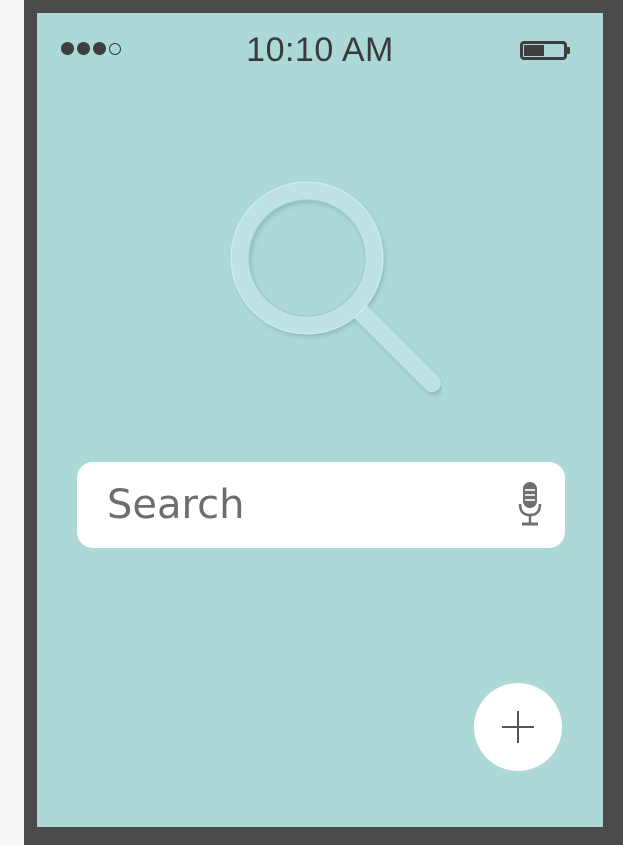  Describe the element at coordinates (545, 50) in the screenshot. I see `battery-icon` at that location.